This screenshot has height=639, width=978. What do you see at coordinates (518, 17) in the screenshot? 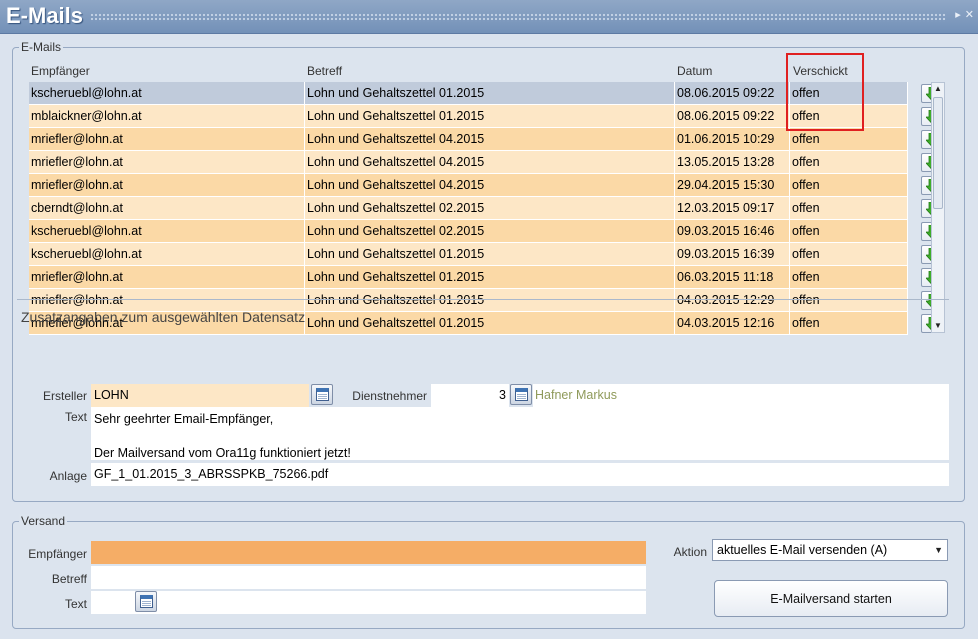
I see `titlebar-pattern` at bounding box center [518, 17].